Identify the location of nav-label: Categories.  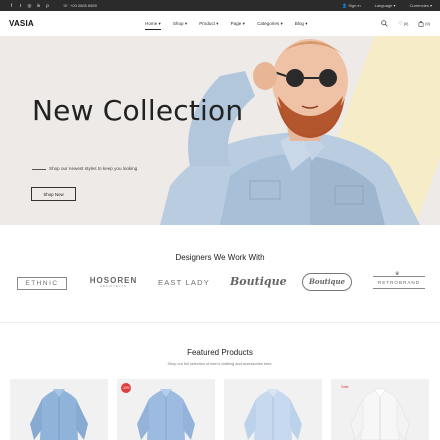
(268, 23).